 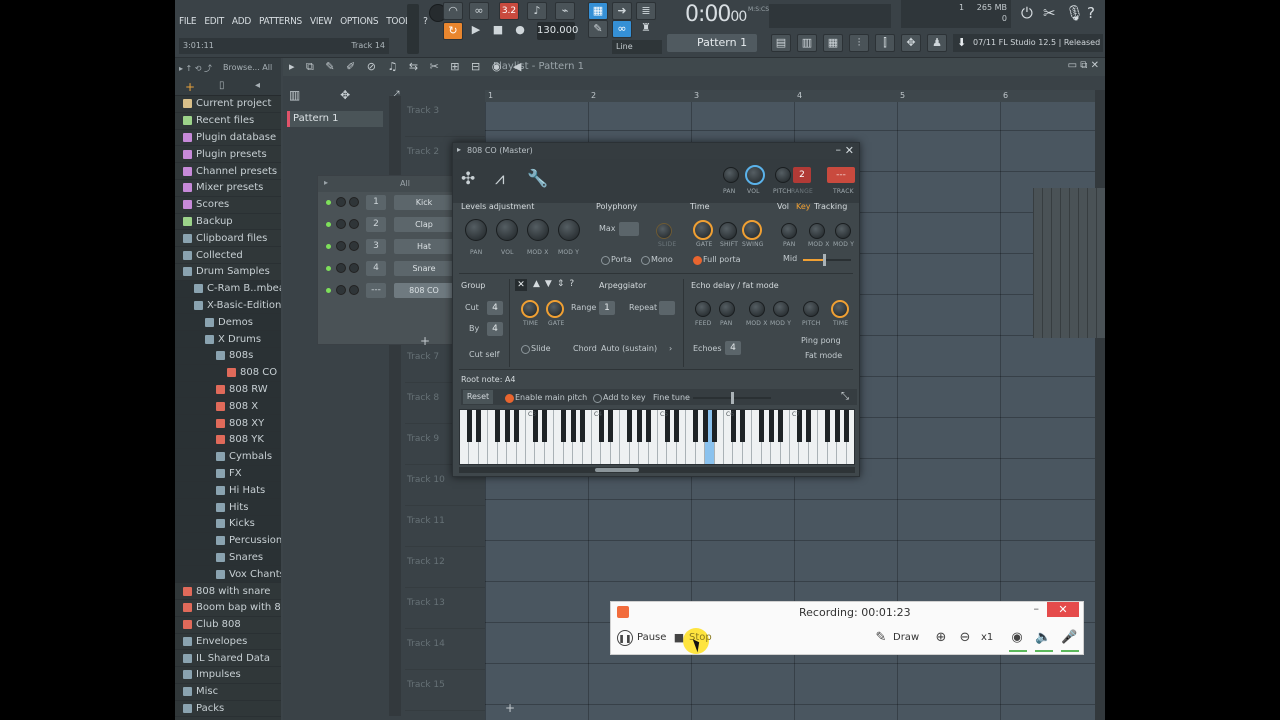 What do you see at coordinates (328, 268) in the screenshot?
I see `channel-led` at bounding box center [328, 268].